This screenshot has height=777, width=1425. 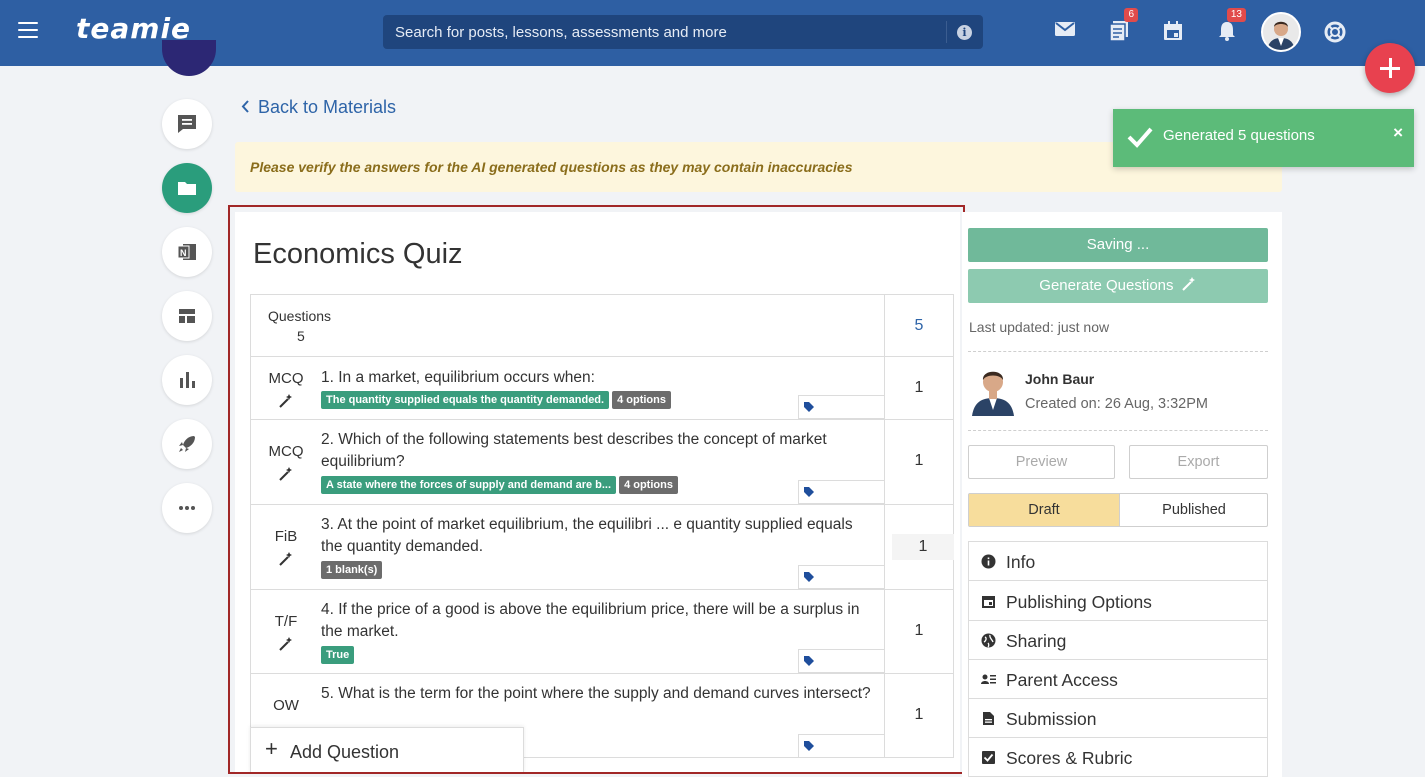 What do you see at coordinates (988, 718) in the screenshot?
I see `document-icon` at bounding box center [988, 718].